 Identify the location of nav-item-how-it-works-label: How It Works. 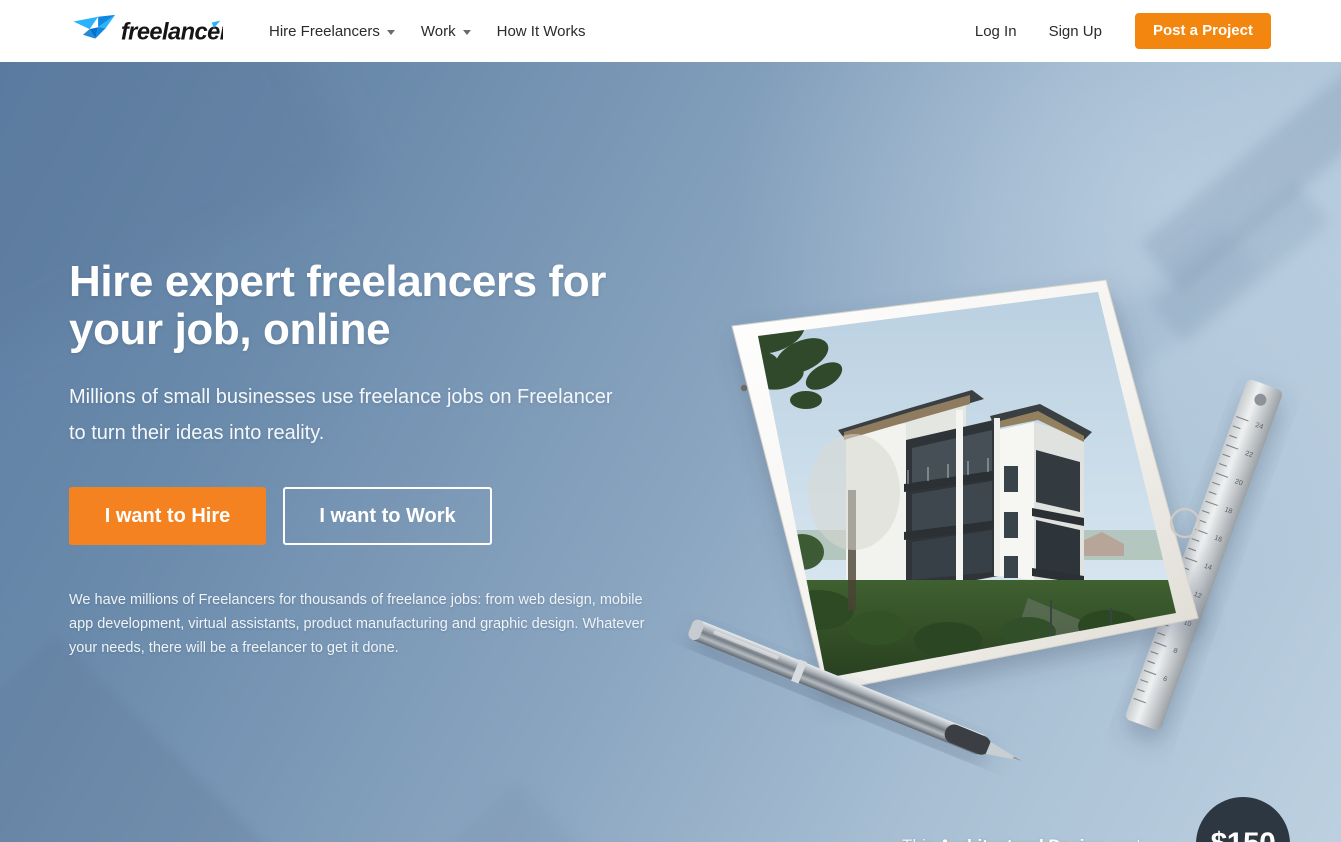
(541, 31).